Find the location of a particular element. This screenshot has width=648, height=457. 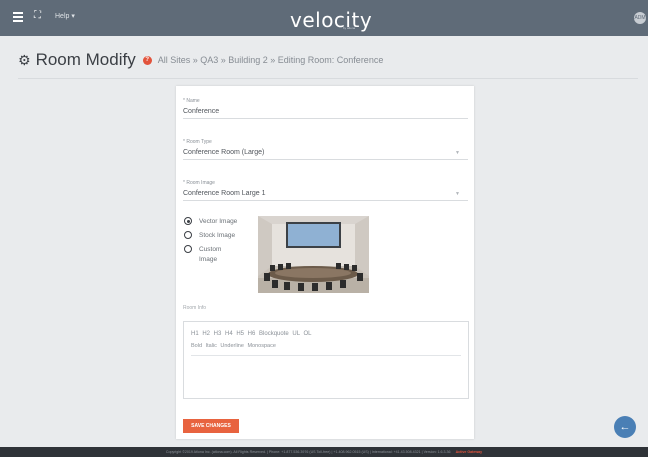

room-image-label: * Room Image is located at coordinates (199, 183).